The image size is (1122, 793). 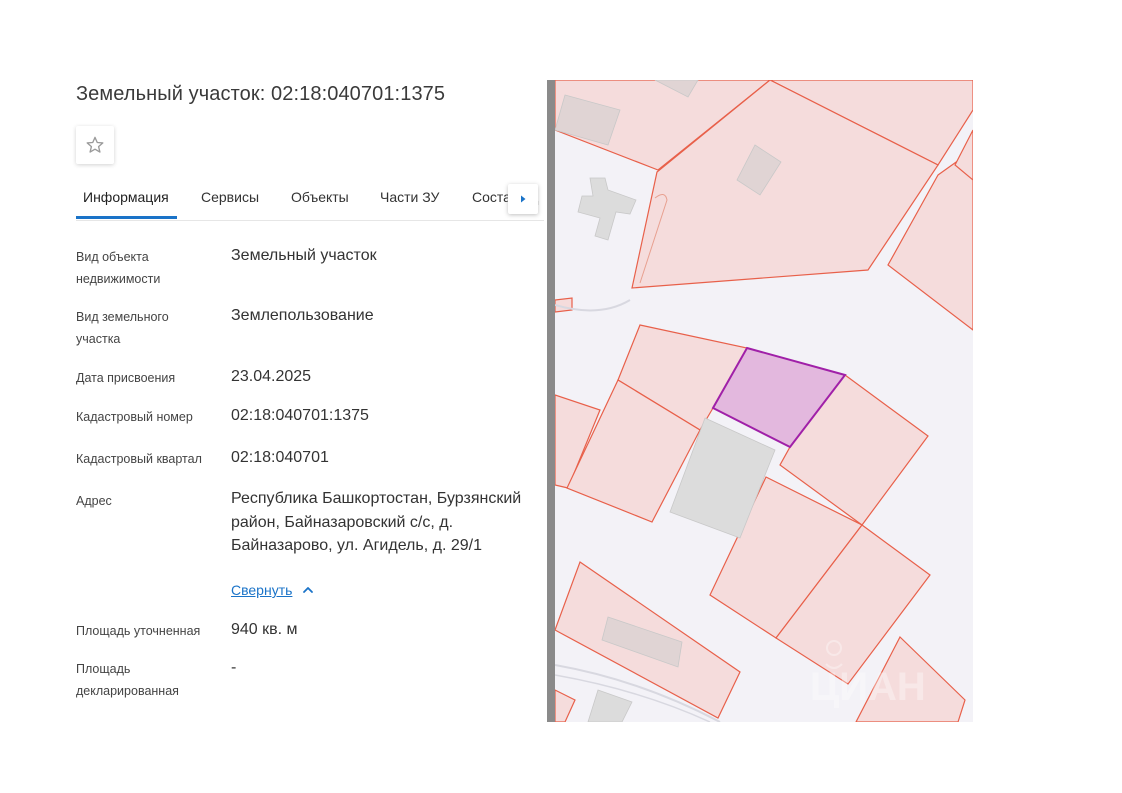 What do you see at coordinates (868, 687) in the screenshot?
I see `cian-watermark-text: ЦИАН` at bounding box center [868, 687].